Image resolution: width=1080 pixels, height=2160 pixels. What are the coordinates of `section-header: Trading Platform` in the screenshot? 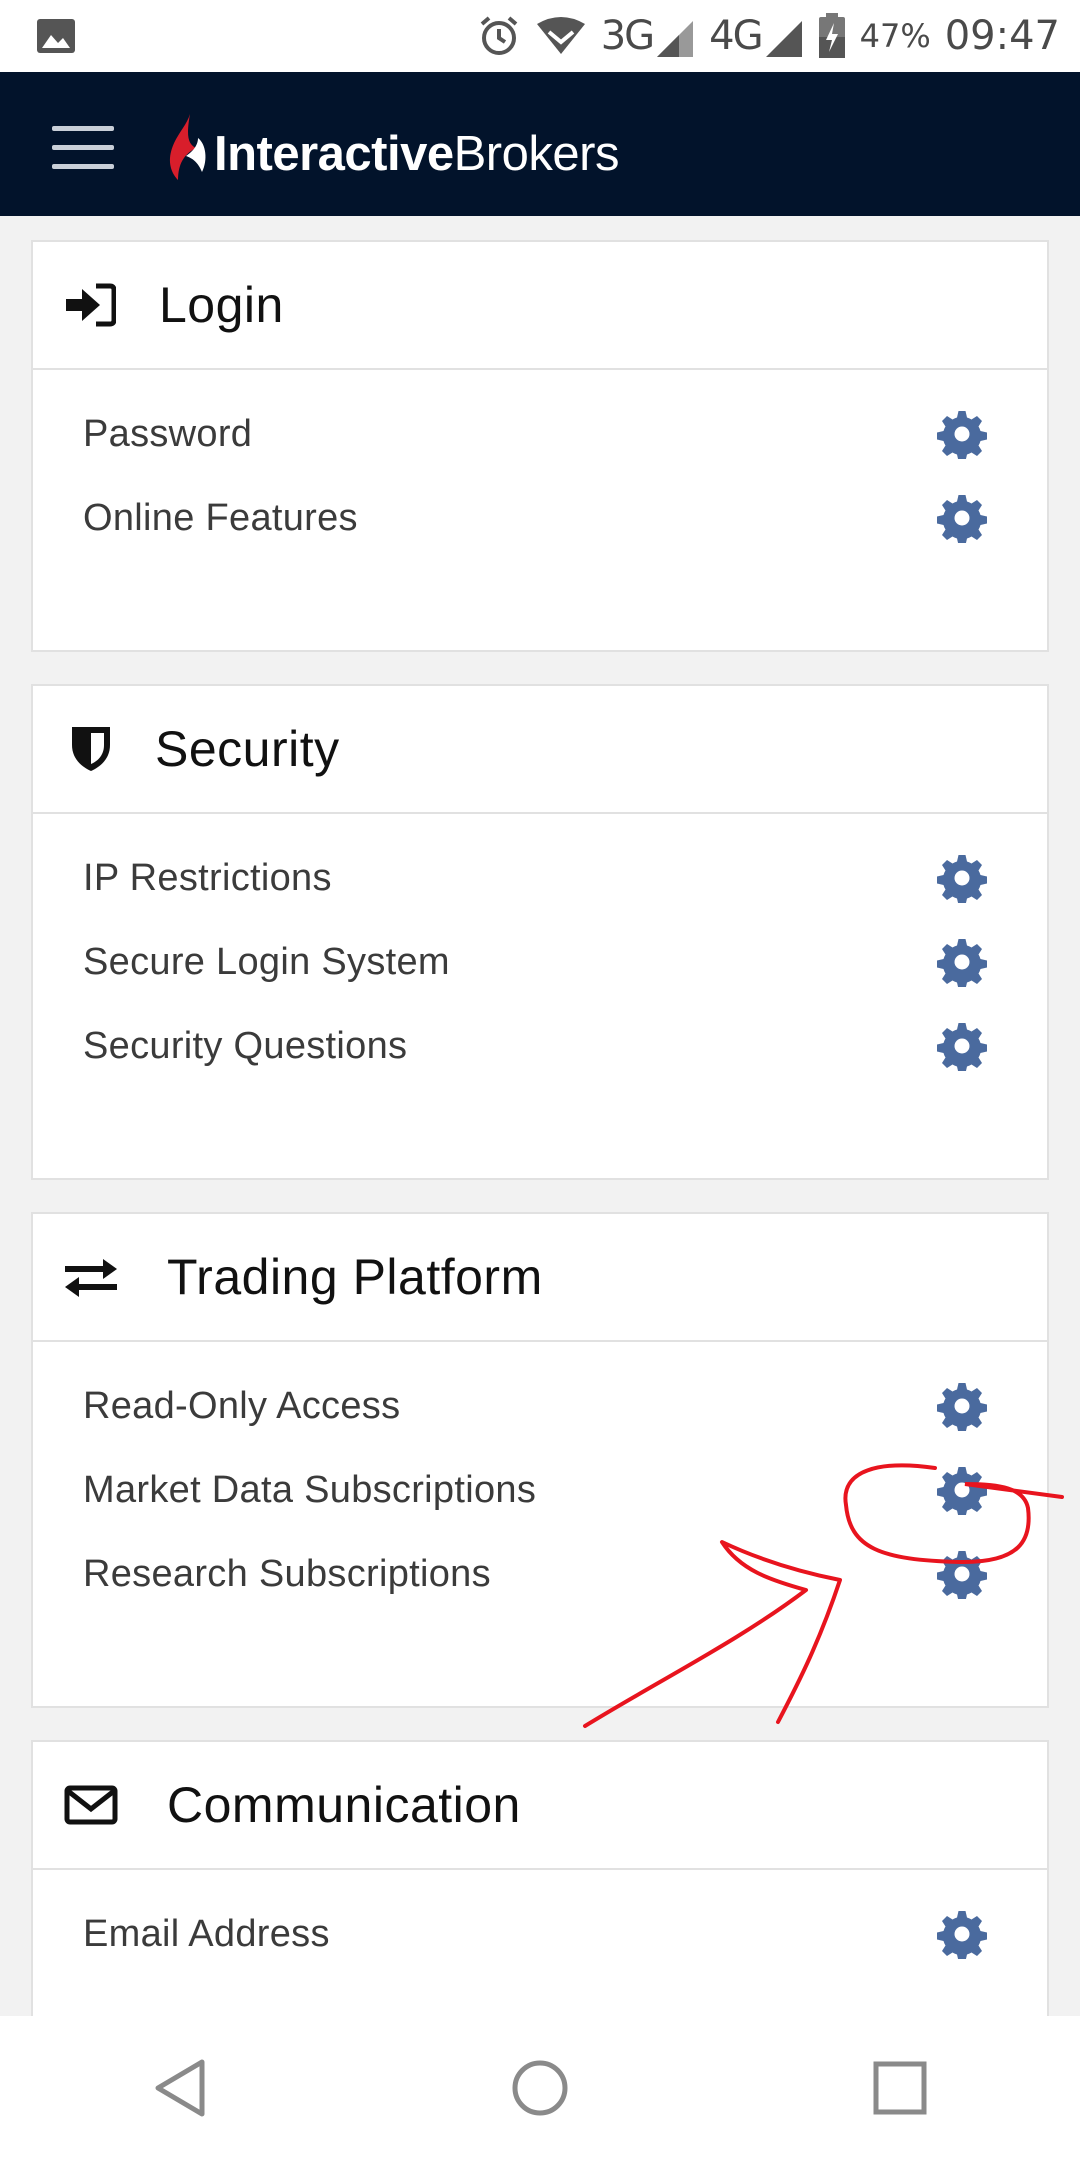 It's located at (540, 1278).